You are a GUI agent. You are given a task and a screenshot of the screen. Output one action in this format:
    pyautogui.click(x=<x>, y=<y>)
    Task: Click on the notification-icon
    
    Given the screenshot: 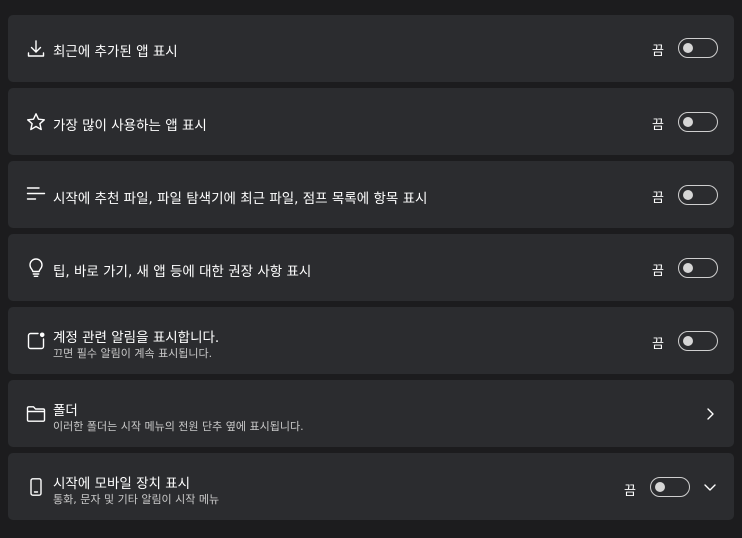 What is the action you would take?
    pyautogui.click(x=36, y=341)
    